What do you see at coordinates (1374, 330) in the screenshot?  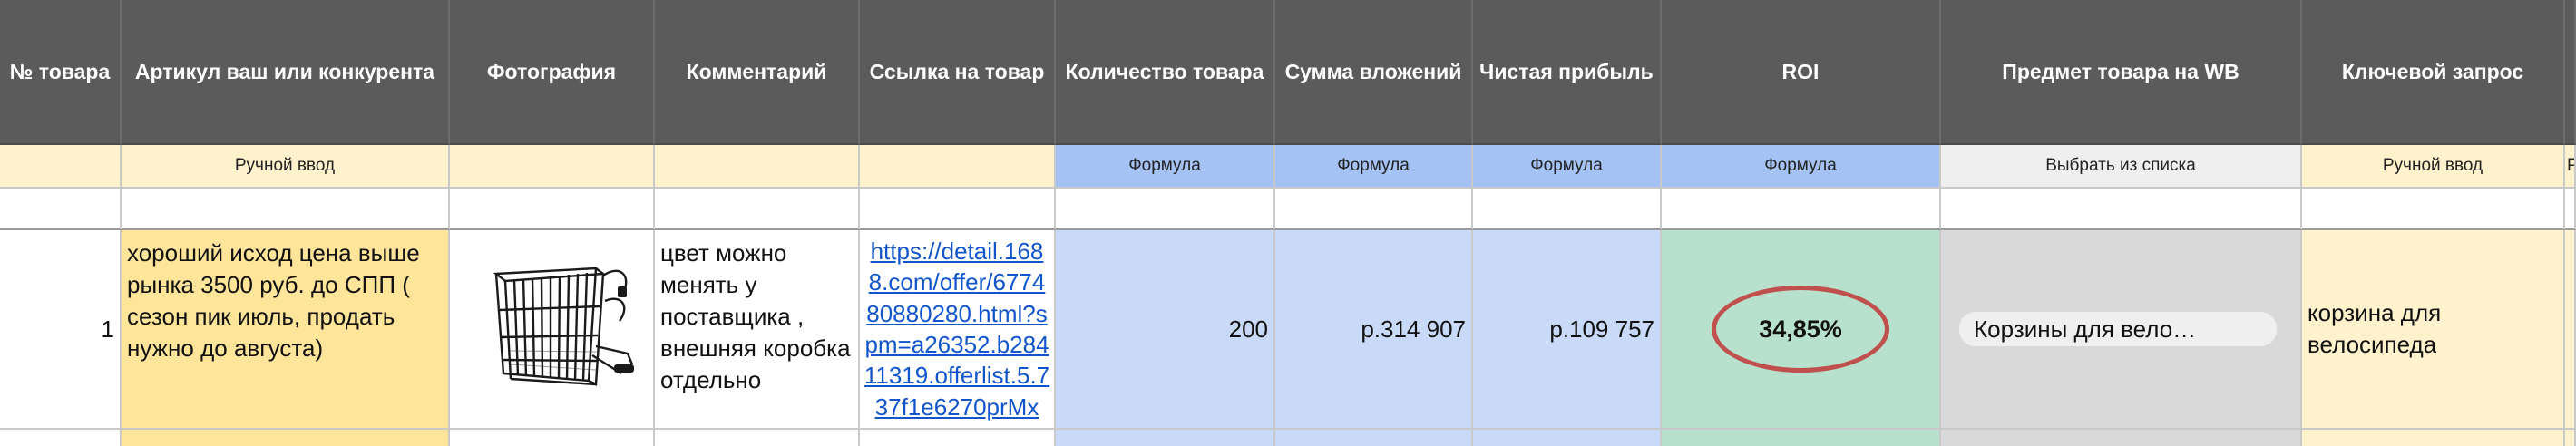 I see `cell-investment: р.314 907` at bounding box center [1374, 330].